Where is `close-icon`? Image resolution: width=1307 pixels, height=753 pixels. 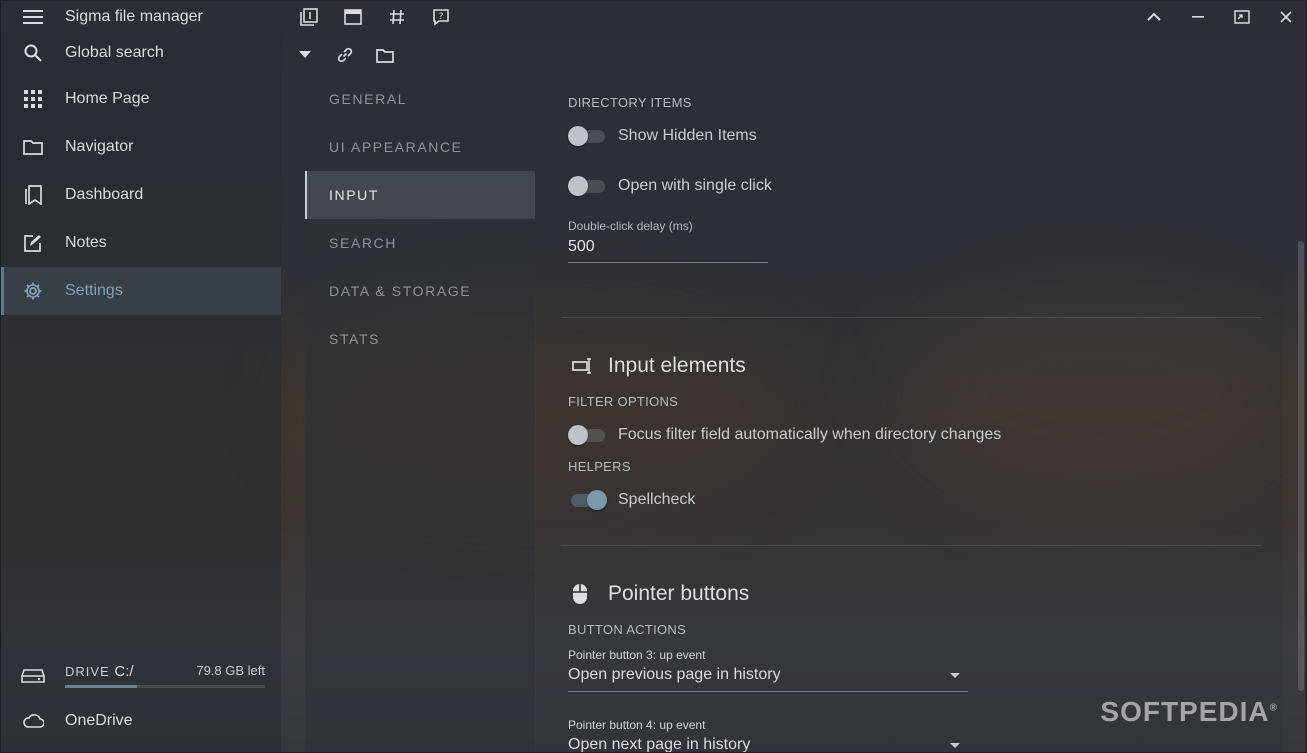 close-icon is located at coordinates (1285, 17).